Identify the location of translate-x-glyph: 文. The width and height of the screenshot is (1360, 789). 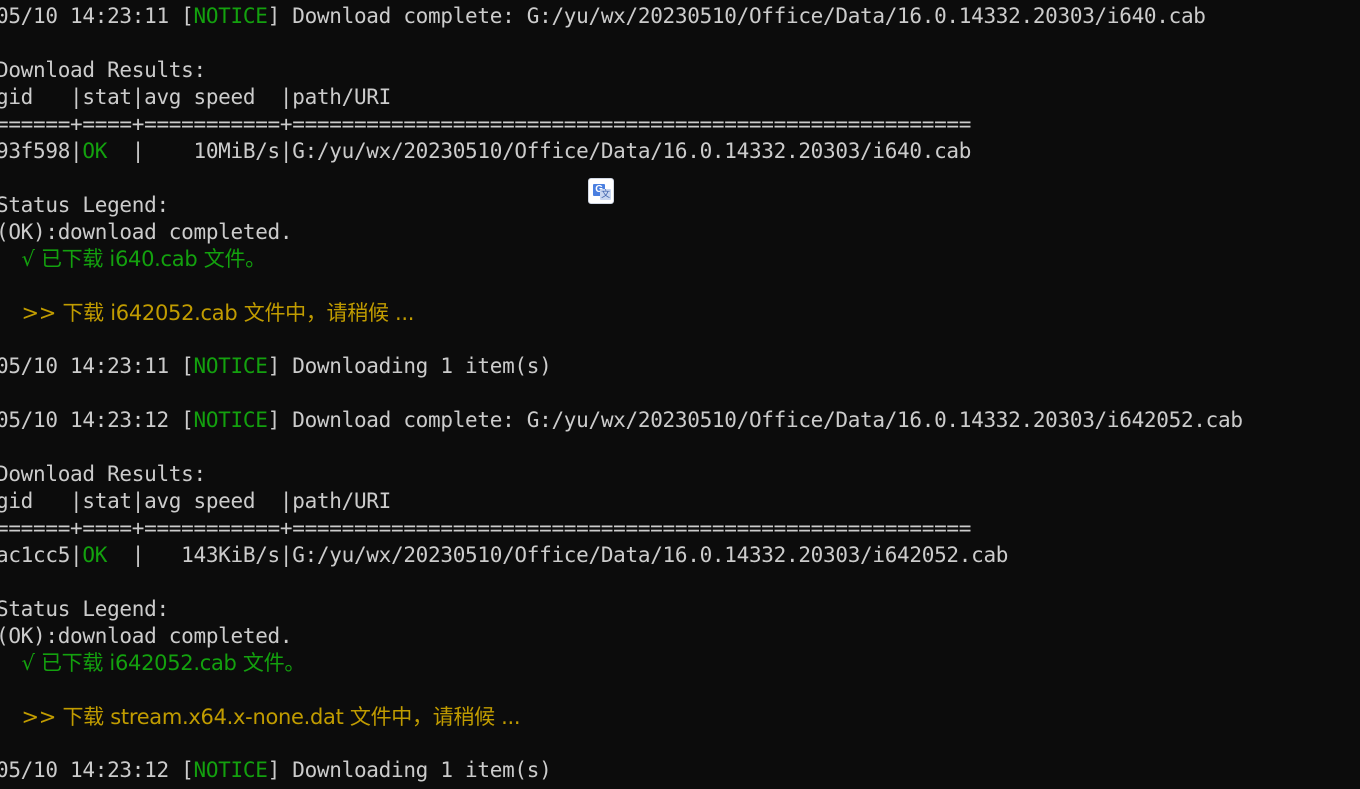
(605, 194).